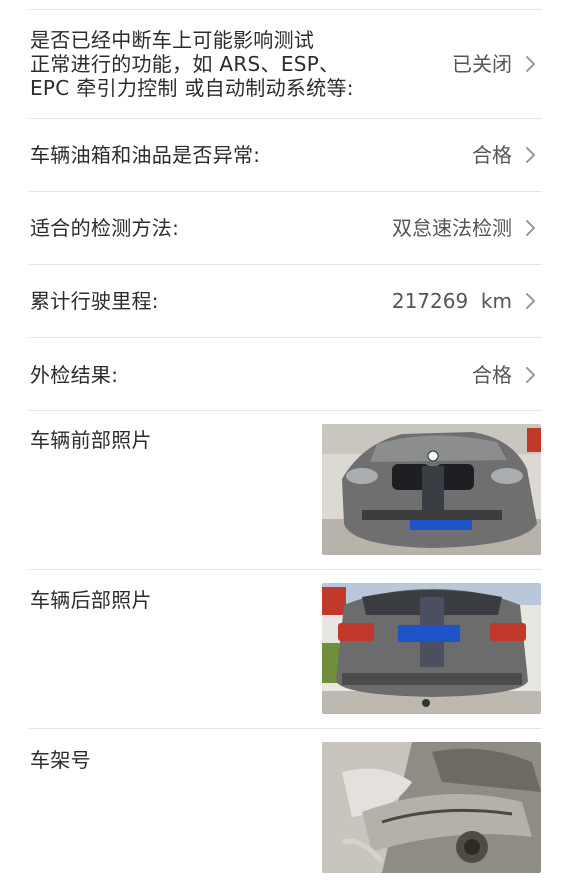 This screenshot has width=570, height=883. Describe the element at coordinates (285, 374) in the screenshot. I see `row-exterior-result: 外检结果: 合格` at that location.